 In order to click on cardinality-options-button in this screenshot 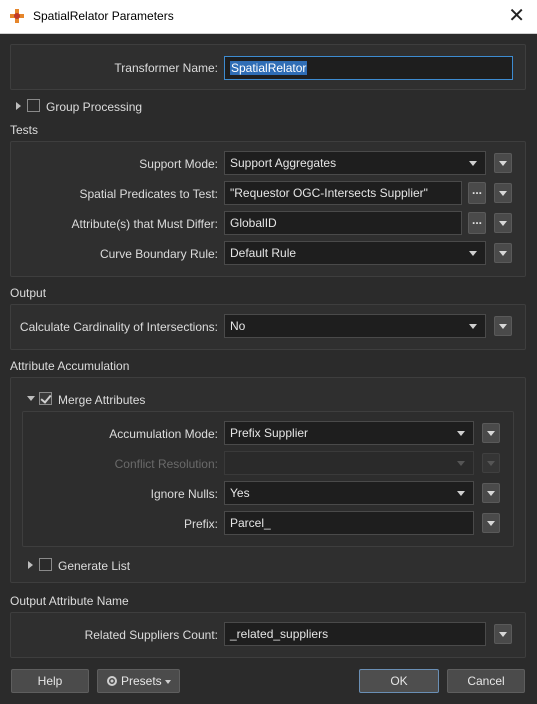, I will do `click(503, 326)`.